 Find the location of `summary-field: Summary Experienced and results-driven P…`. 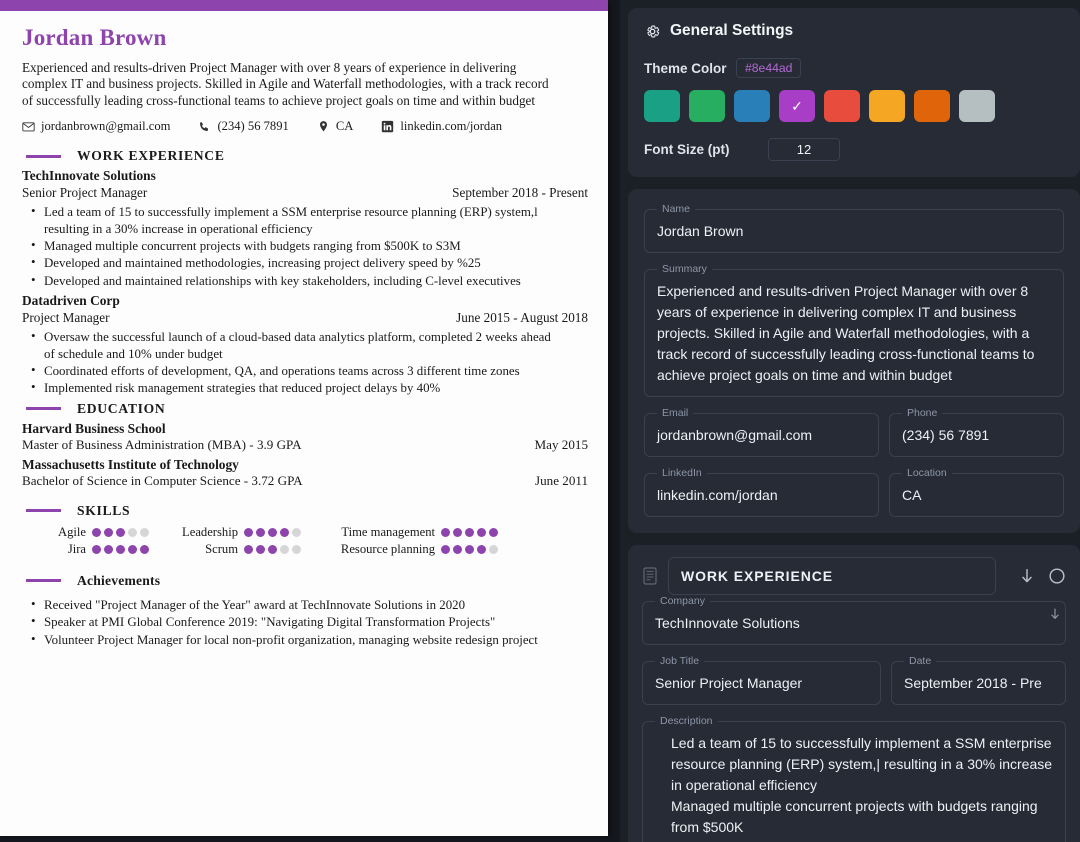

summary-field: Summary Experienced and results-driven P… is located at coordinates (854, 330).